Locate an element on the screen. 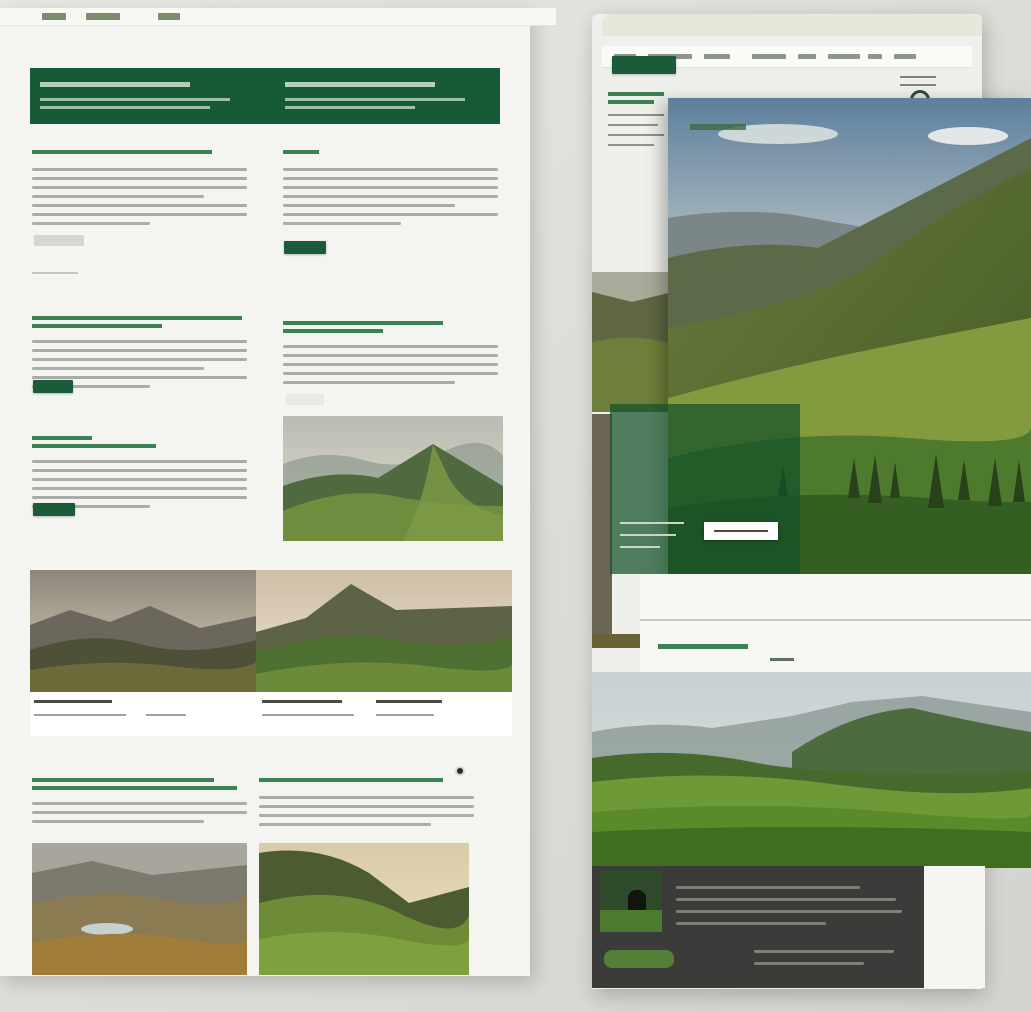 The height and width of the screenshot is (1012, 1031). overlay-panel is located at coordinates (705, 489).